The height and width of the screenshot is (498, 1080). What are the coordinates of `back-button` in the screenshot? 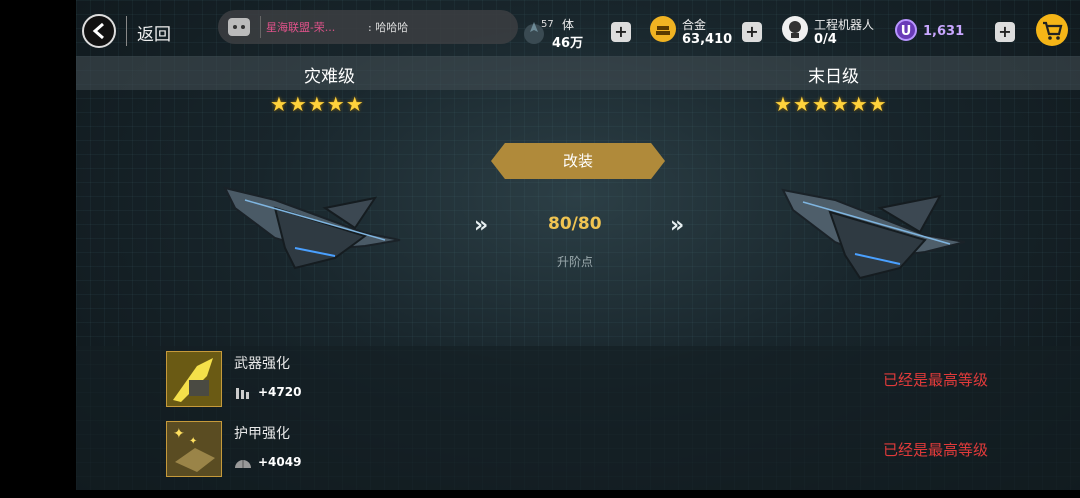 It's located at (99, 31).